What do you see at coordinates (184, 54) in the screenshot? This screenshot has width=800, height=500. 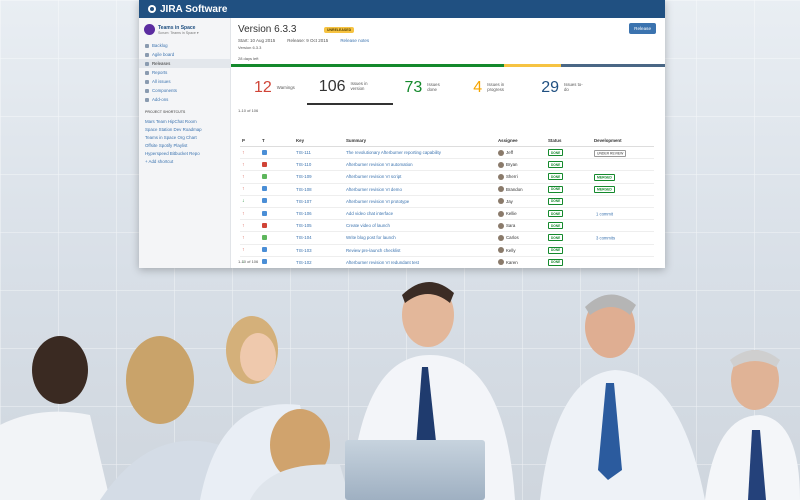 I see `sidebar-item-agile-board: Agile board` at bounding box center [184, 54].